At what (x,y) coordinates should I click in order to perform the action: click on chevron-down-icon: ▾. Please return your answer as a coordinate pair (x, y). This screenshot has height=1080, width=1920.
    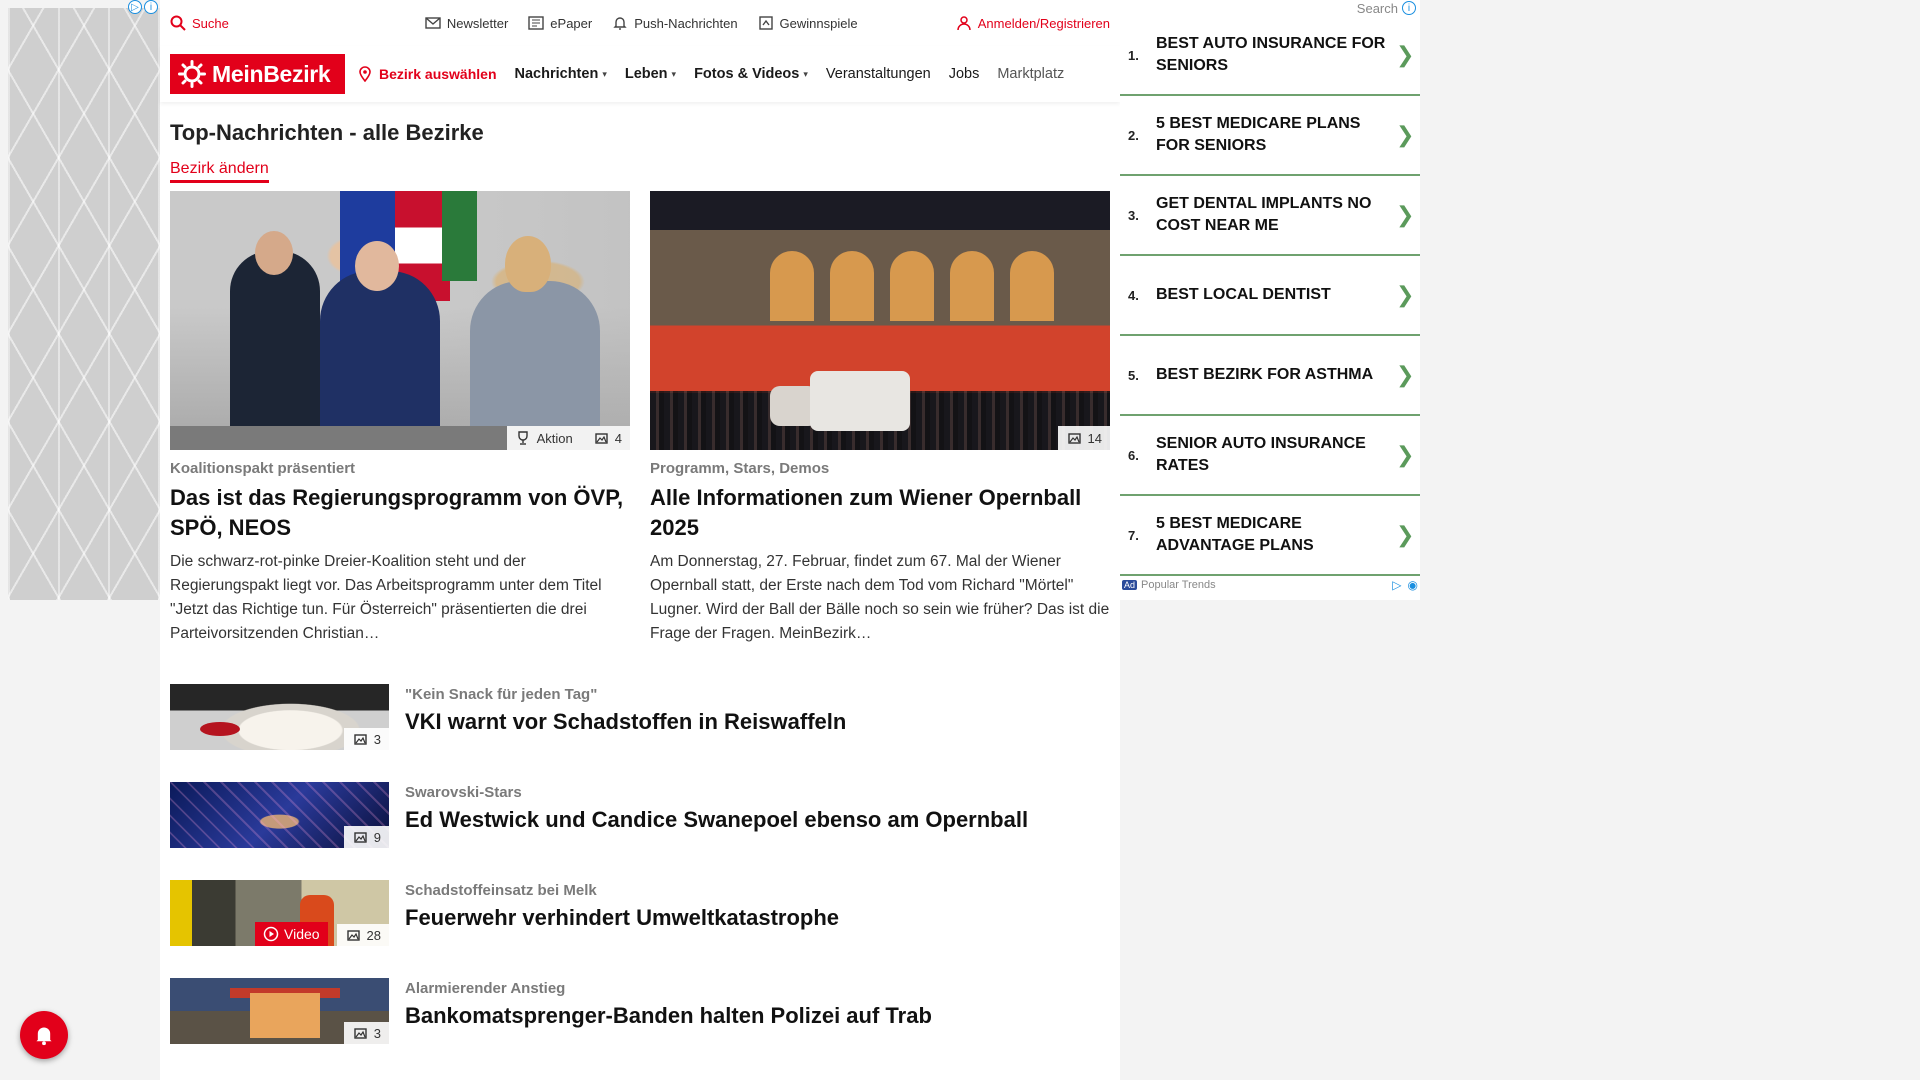
    Looking at the image, I should click on (604, 73).